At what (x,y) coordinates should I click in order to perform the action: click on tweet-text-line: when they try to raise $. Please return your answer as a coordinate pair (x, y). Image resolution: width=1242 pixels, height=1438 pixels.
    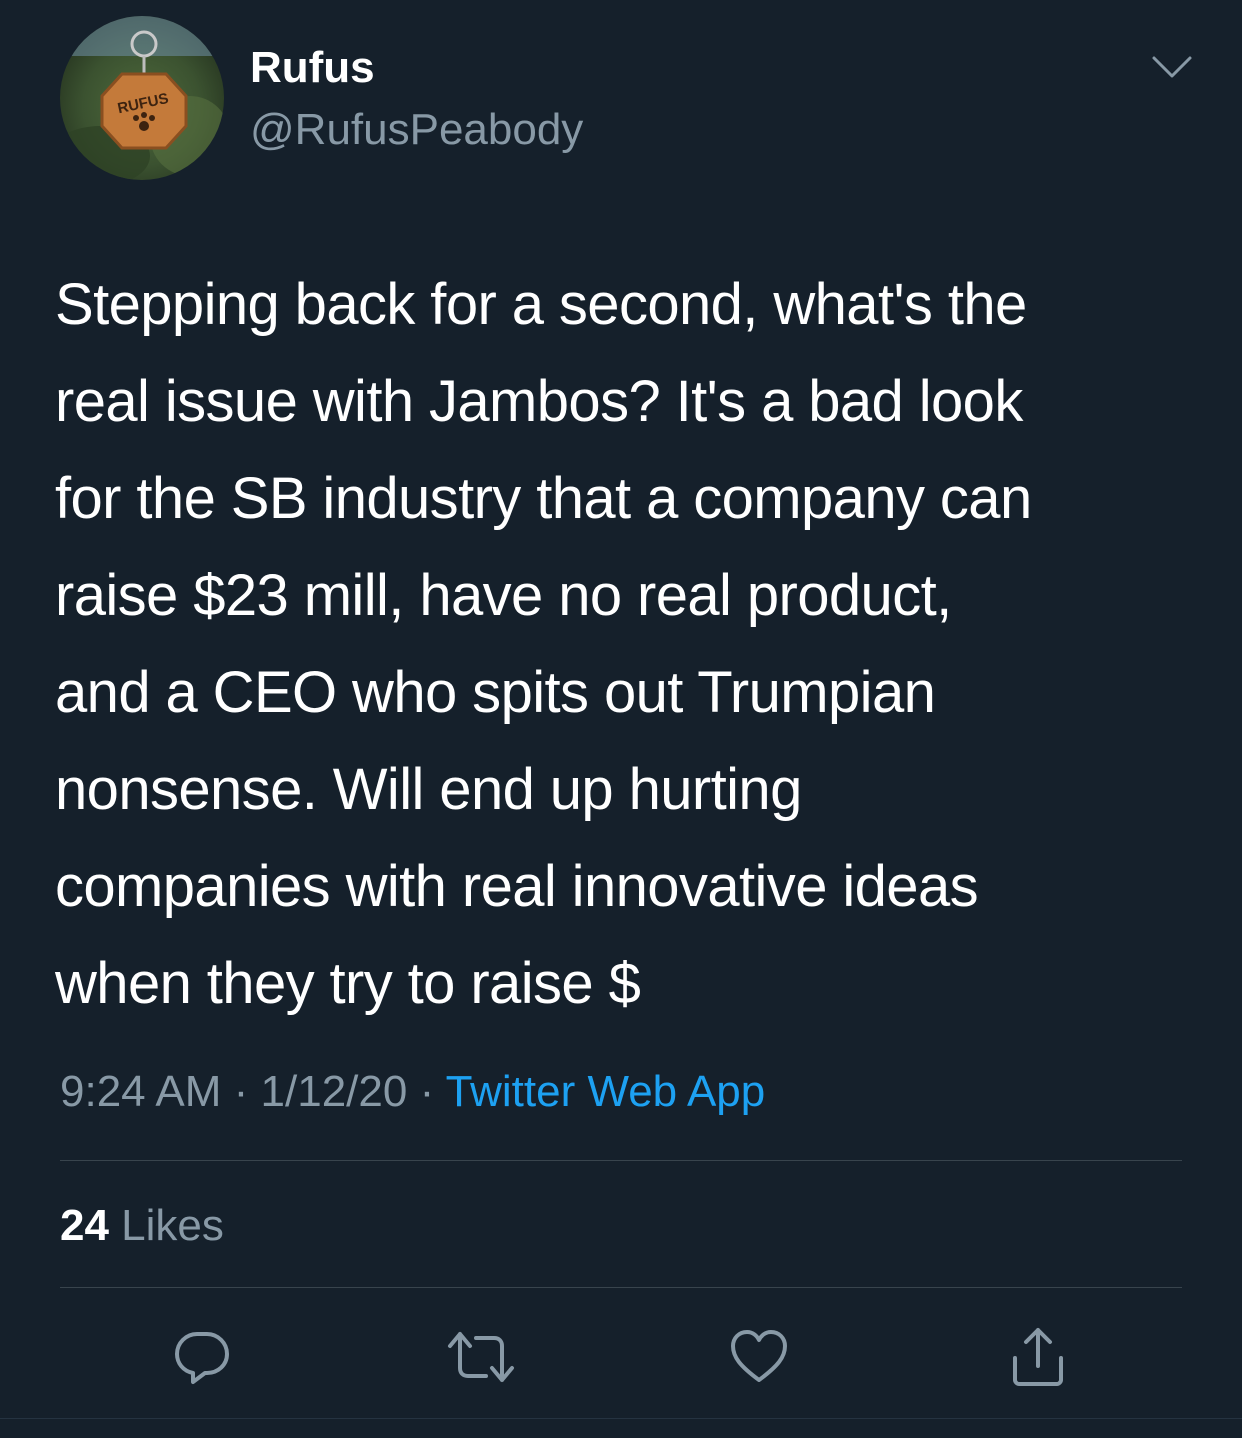
    Looking at the image, I should click on (348, 983).